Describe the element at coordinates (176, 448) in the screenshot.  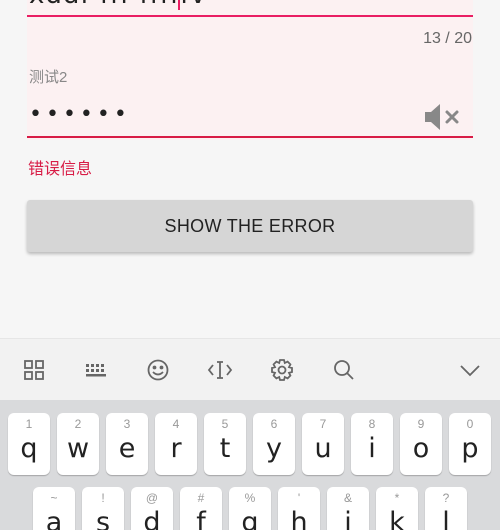
I see `key-label: r` at that location.